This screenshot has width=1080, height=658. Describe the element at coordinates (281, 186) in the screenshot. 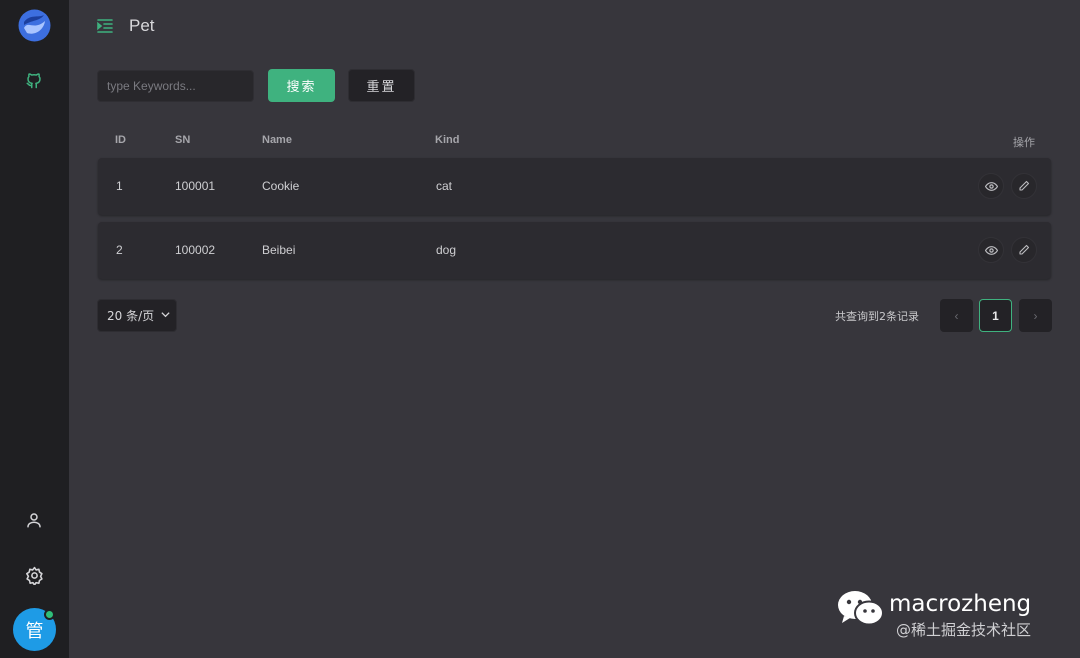

I see `cell-name: Cookie` at that location.